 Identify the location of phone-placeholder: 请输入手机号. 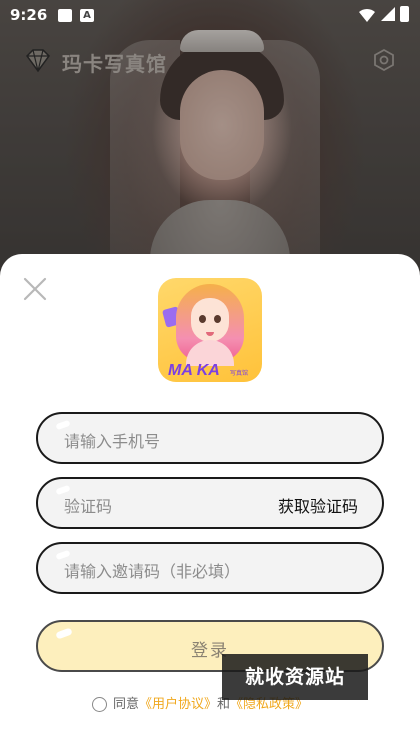
(112, 441).